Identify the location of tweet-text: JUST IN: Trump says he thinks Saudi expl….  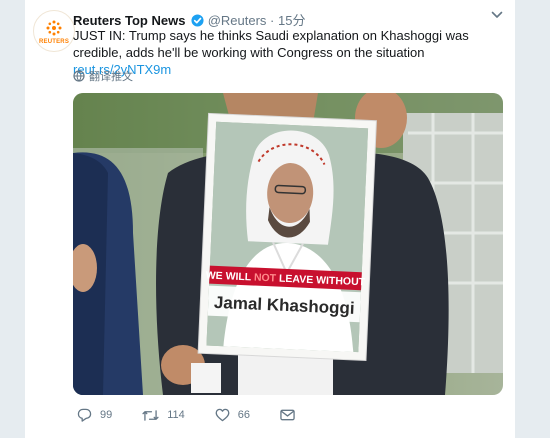
(288, 52).